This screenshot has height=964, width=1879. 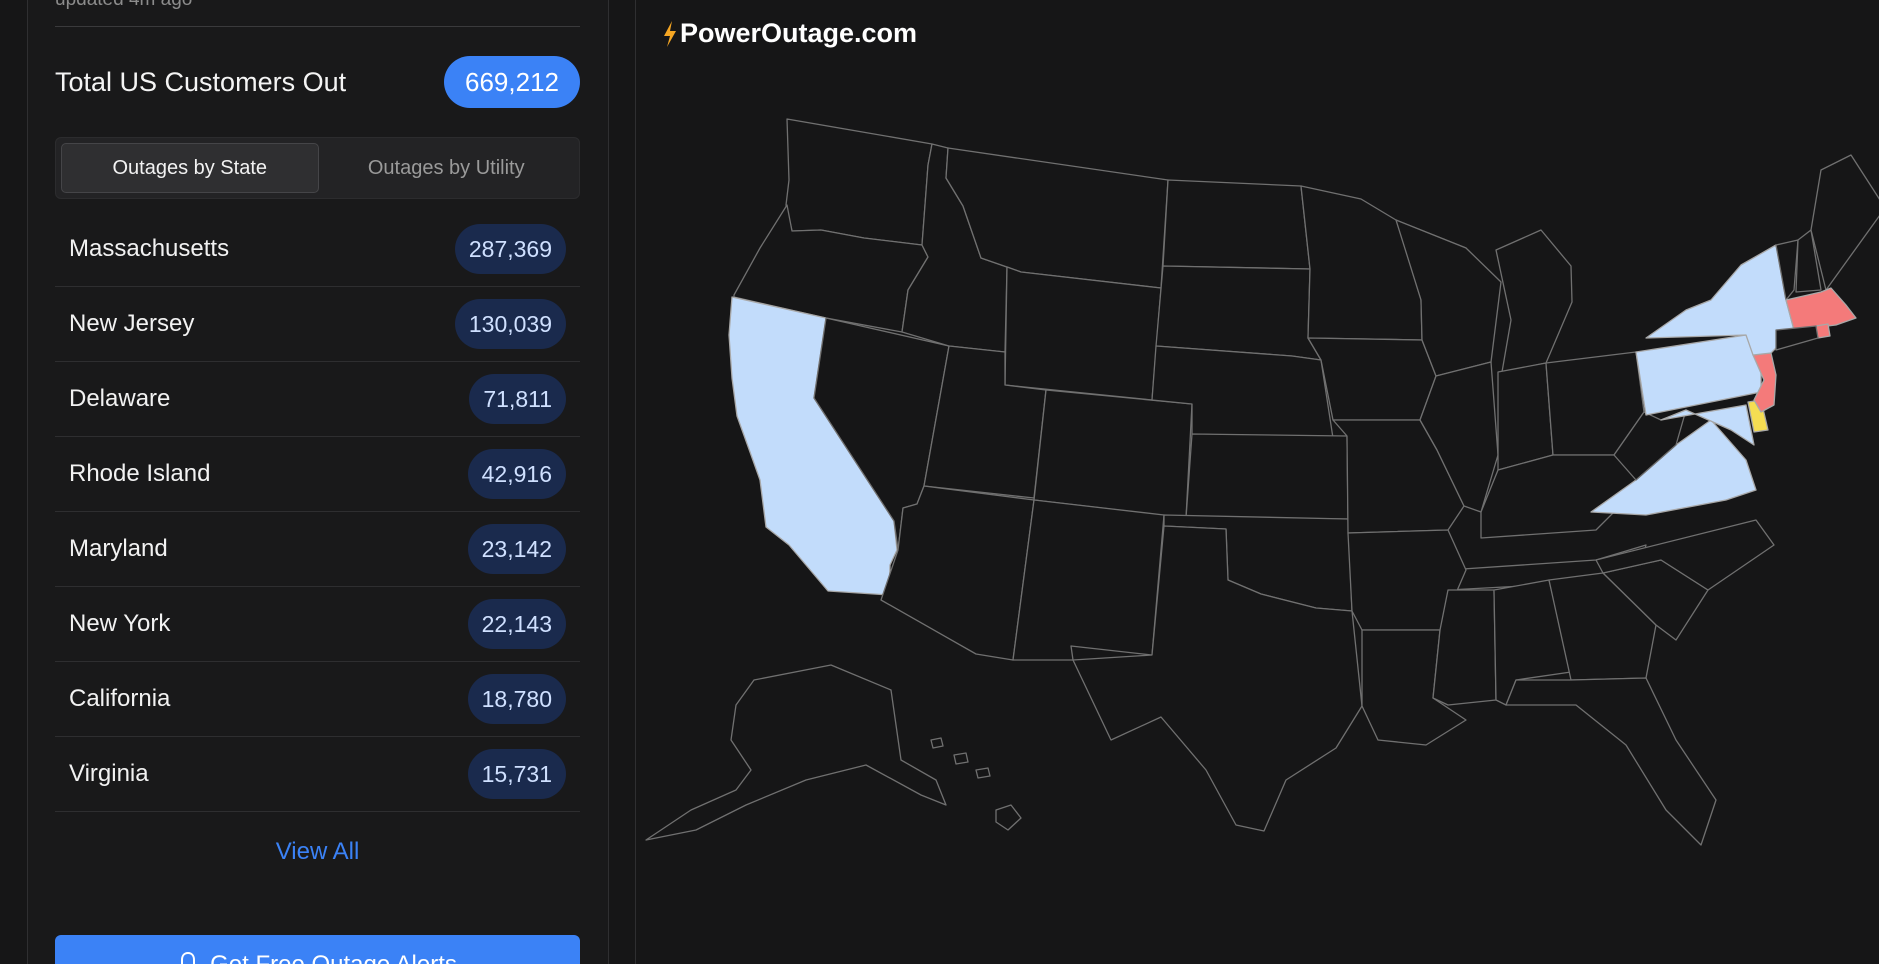 I want to click on outage-view-tabs: Outages by State Outages by Utility, so click(x=317, y=168).